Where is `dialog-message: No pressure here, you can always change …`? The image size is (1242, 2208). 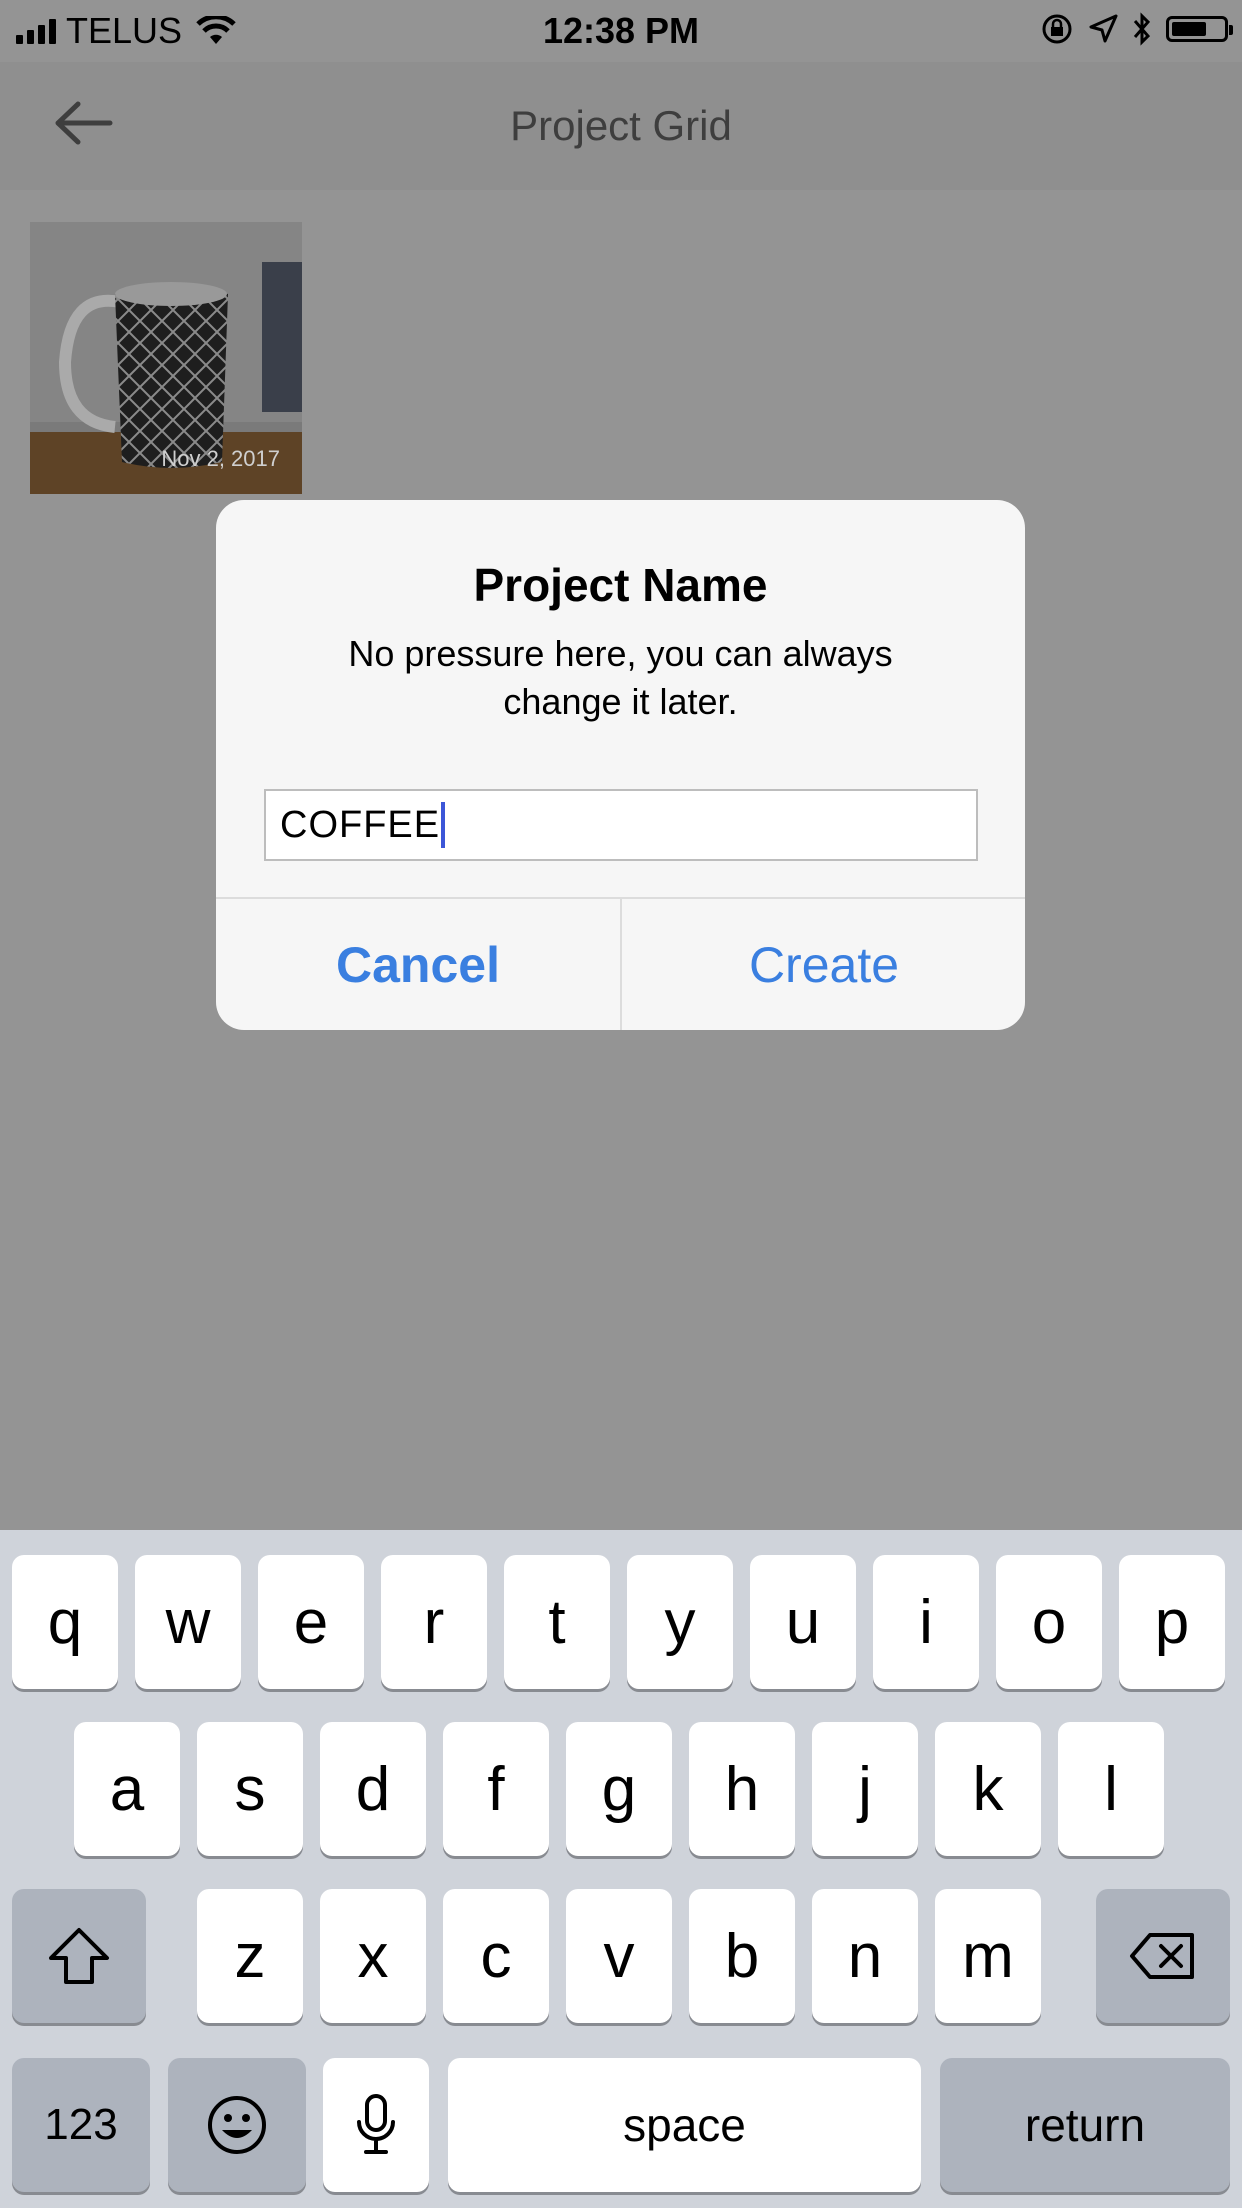
dialog-message: No pressure here, you can always change … is located at coordinates (620, 677).